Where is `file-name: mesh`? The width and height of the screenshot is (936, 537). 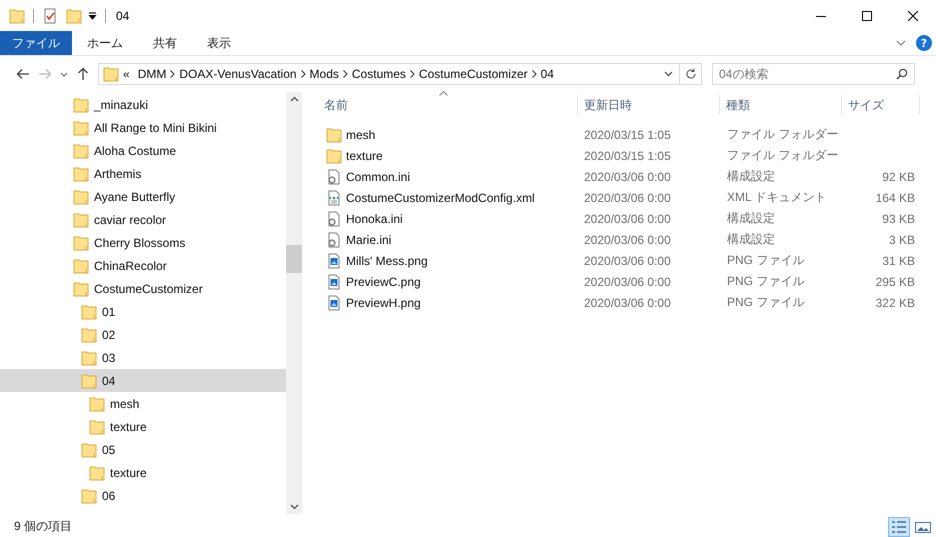 file-name: mesh is located at coordinates (361, 135).